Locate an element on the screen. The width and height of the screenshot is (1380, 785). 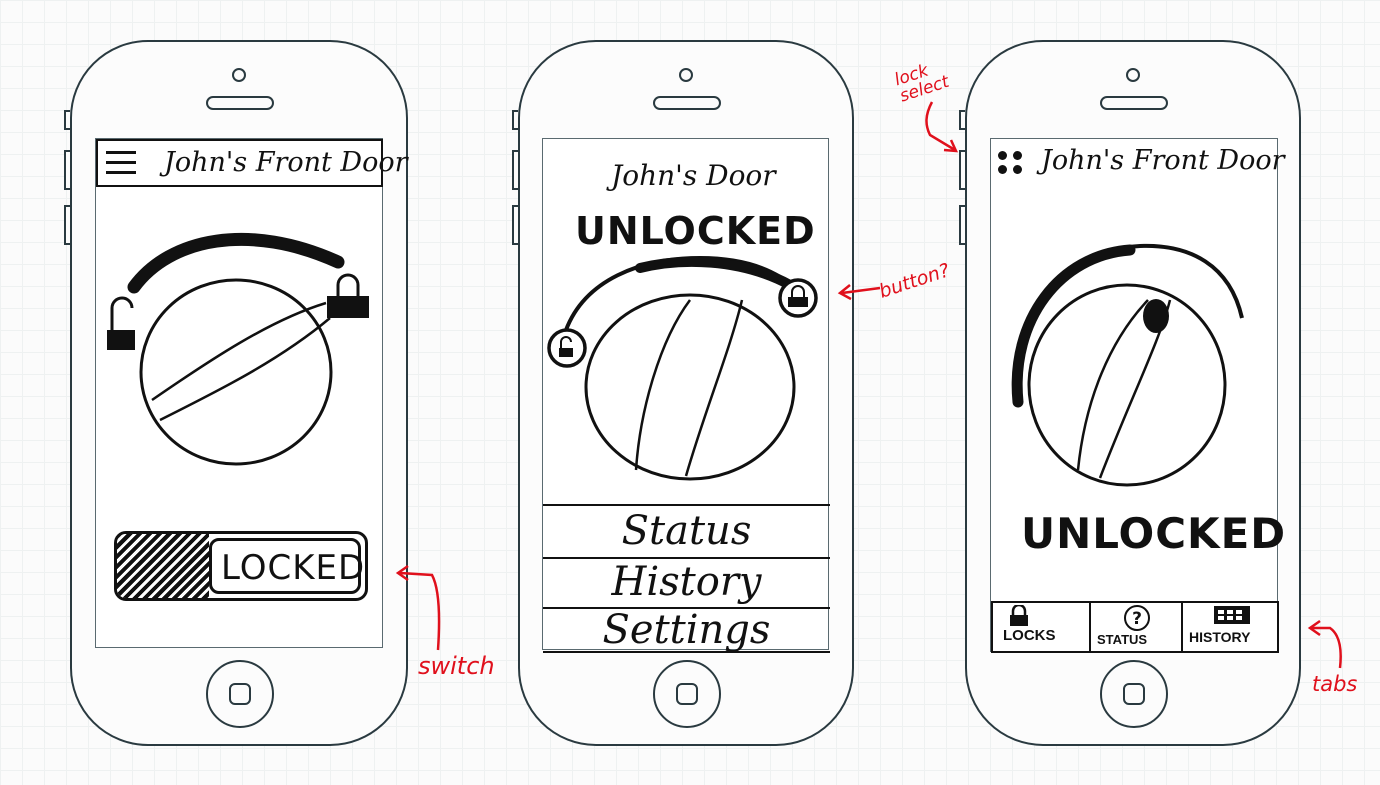
annotation-arrow-switch is located at coordinates (418, 607).